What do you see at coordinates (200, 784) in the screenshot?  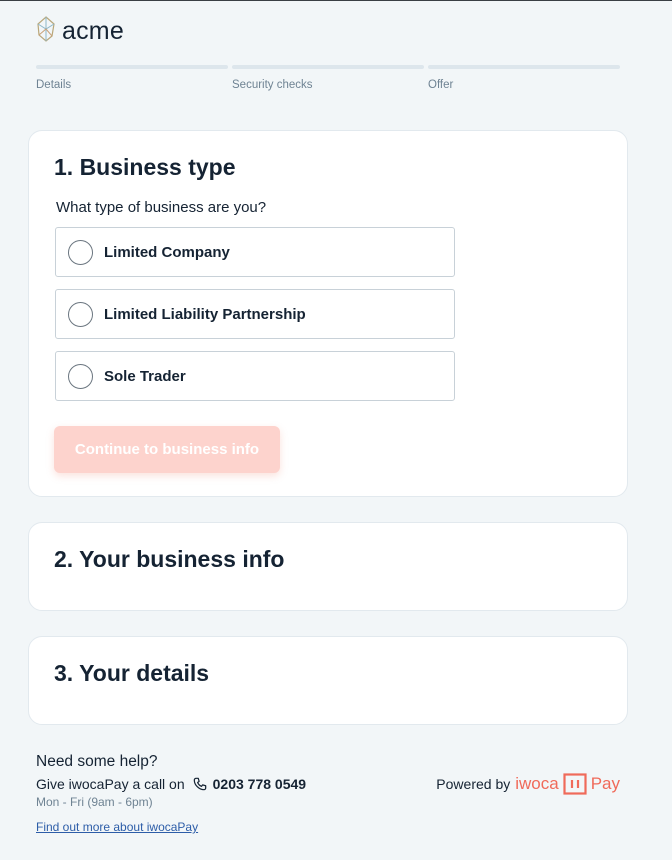 I see `phone-icon` at bounding box center [200, 784].